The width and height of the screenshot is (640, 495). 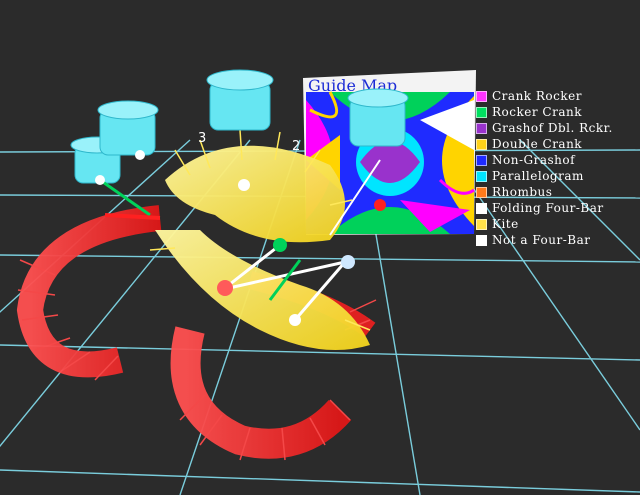 I want to click on legend-item: Parallelogram, so click(x=556, y=176).